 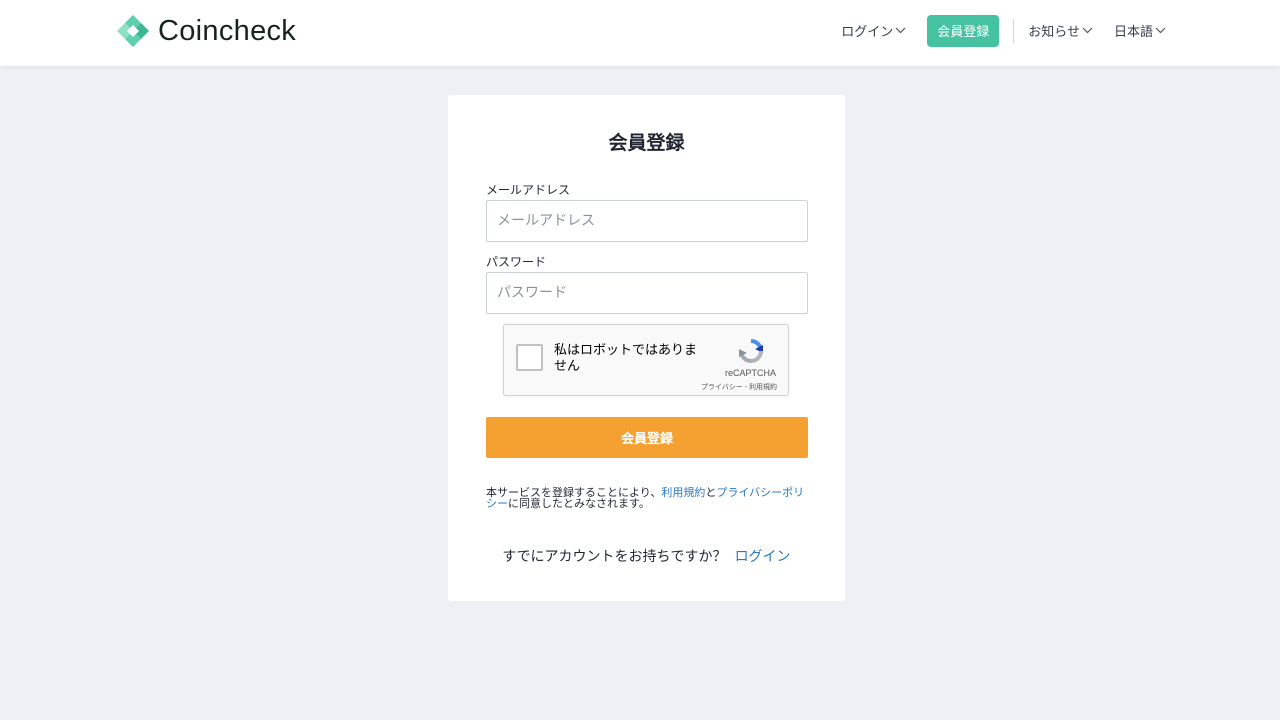 What do you see at coordinates (963, 30) in the screenshot?
I see `nav-signup-button: 会員登録` at bounding box center [963, 30].